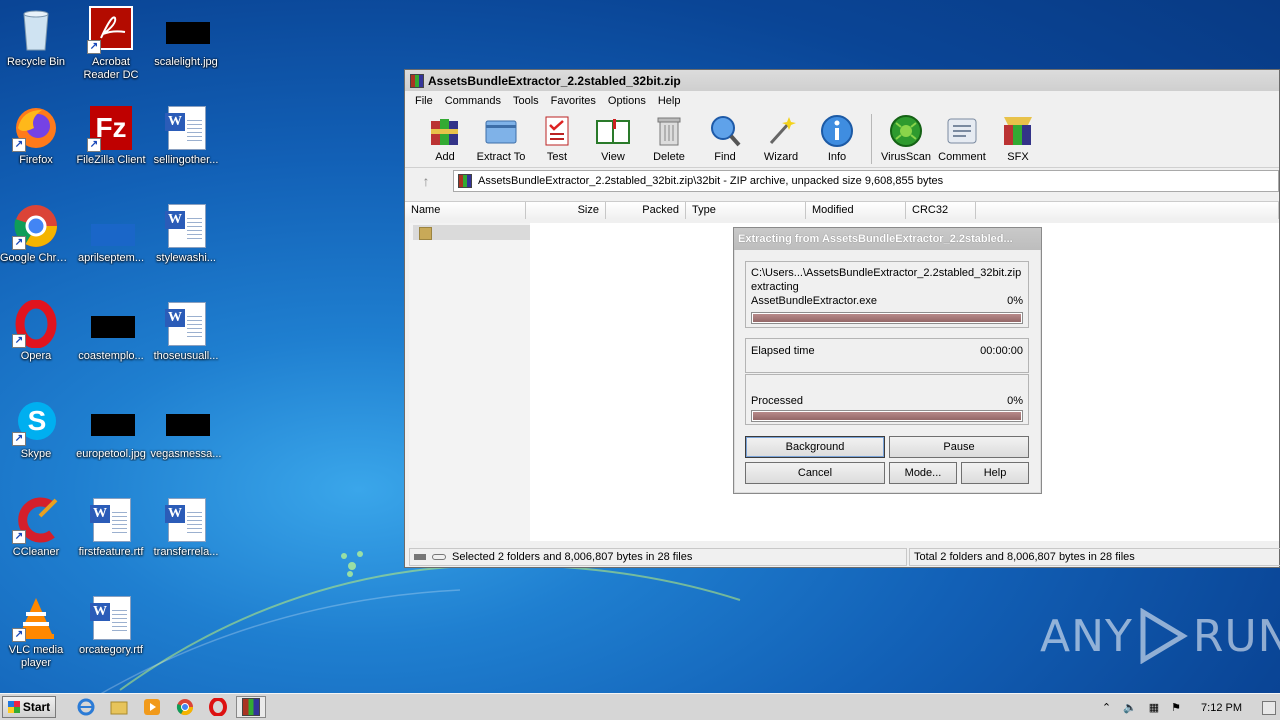 The image size is (1280, 720). What do you see at coordinates (37, 37) in the screenshot?
I see `desktop-icon: Recycle Bin` at bounding box center [37, 37].